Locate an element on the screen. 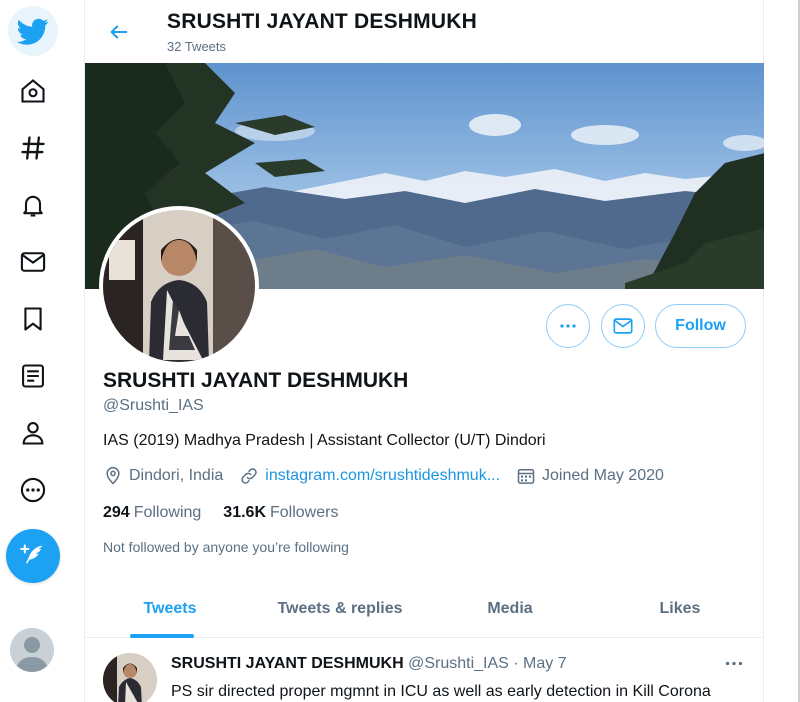 This screenshot has height=702, width=800. tab-label: Tweets & replies is located at coordinates (340, 608).